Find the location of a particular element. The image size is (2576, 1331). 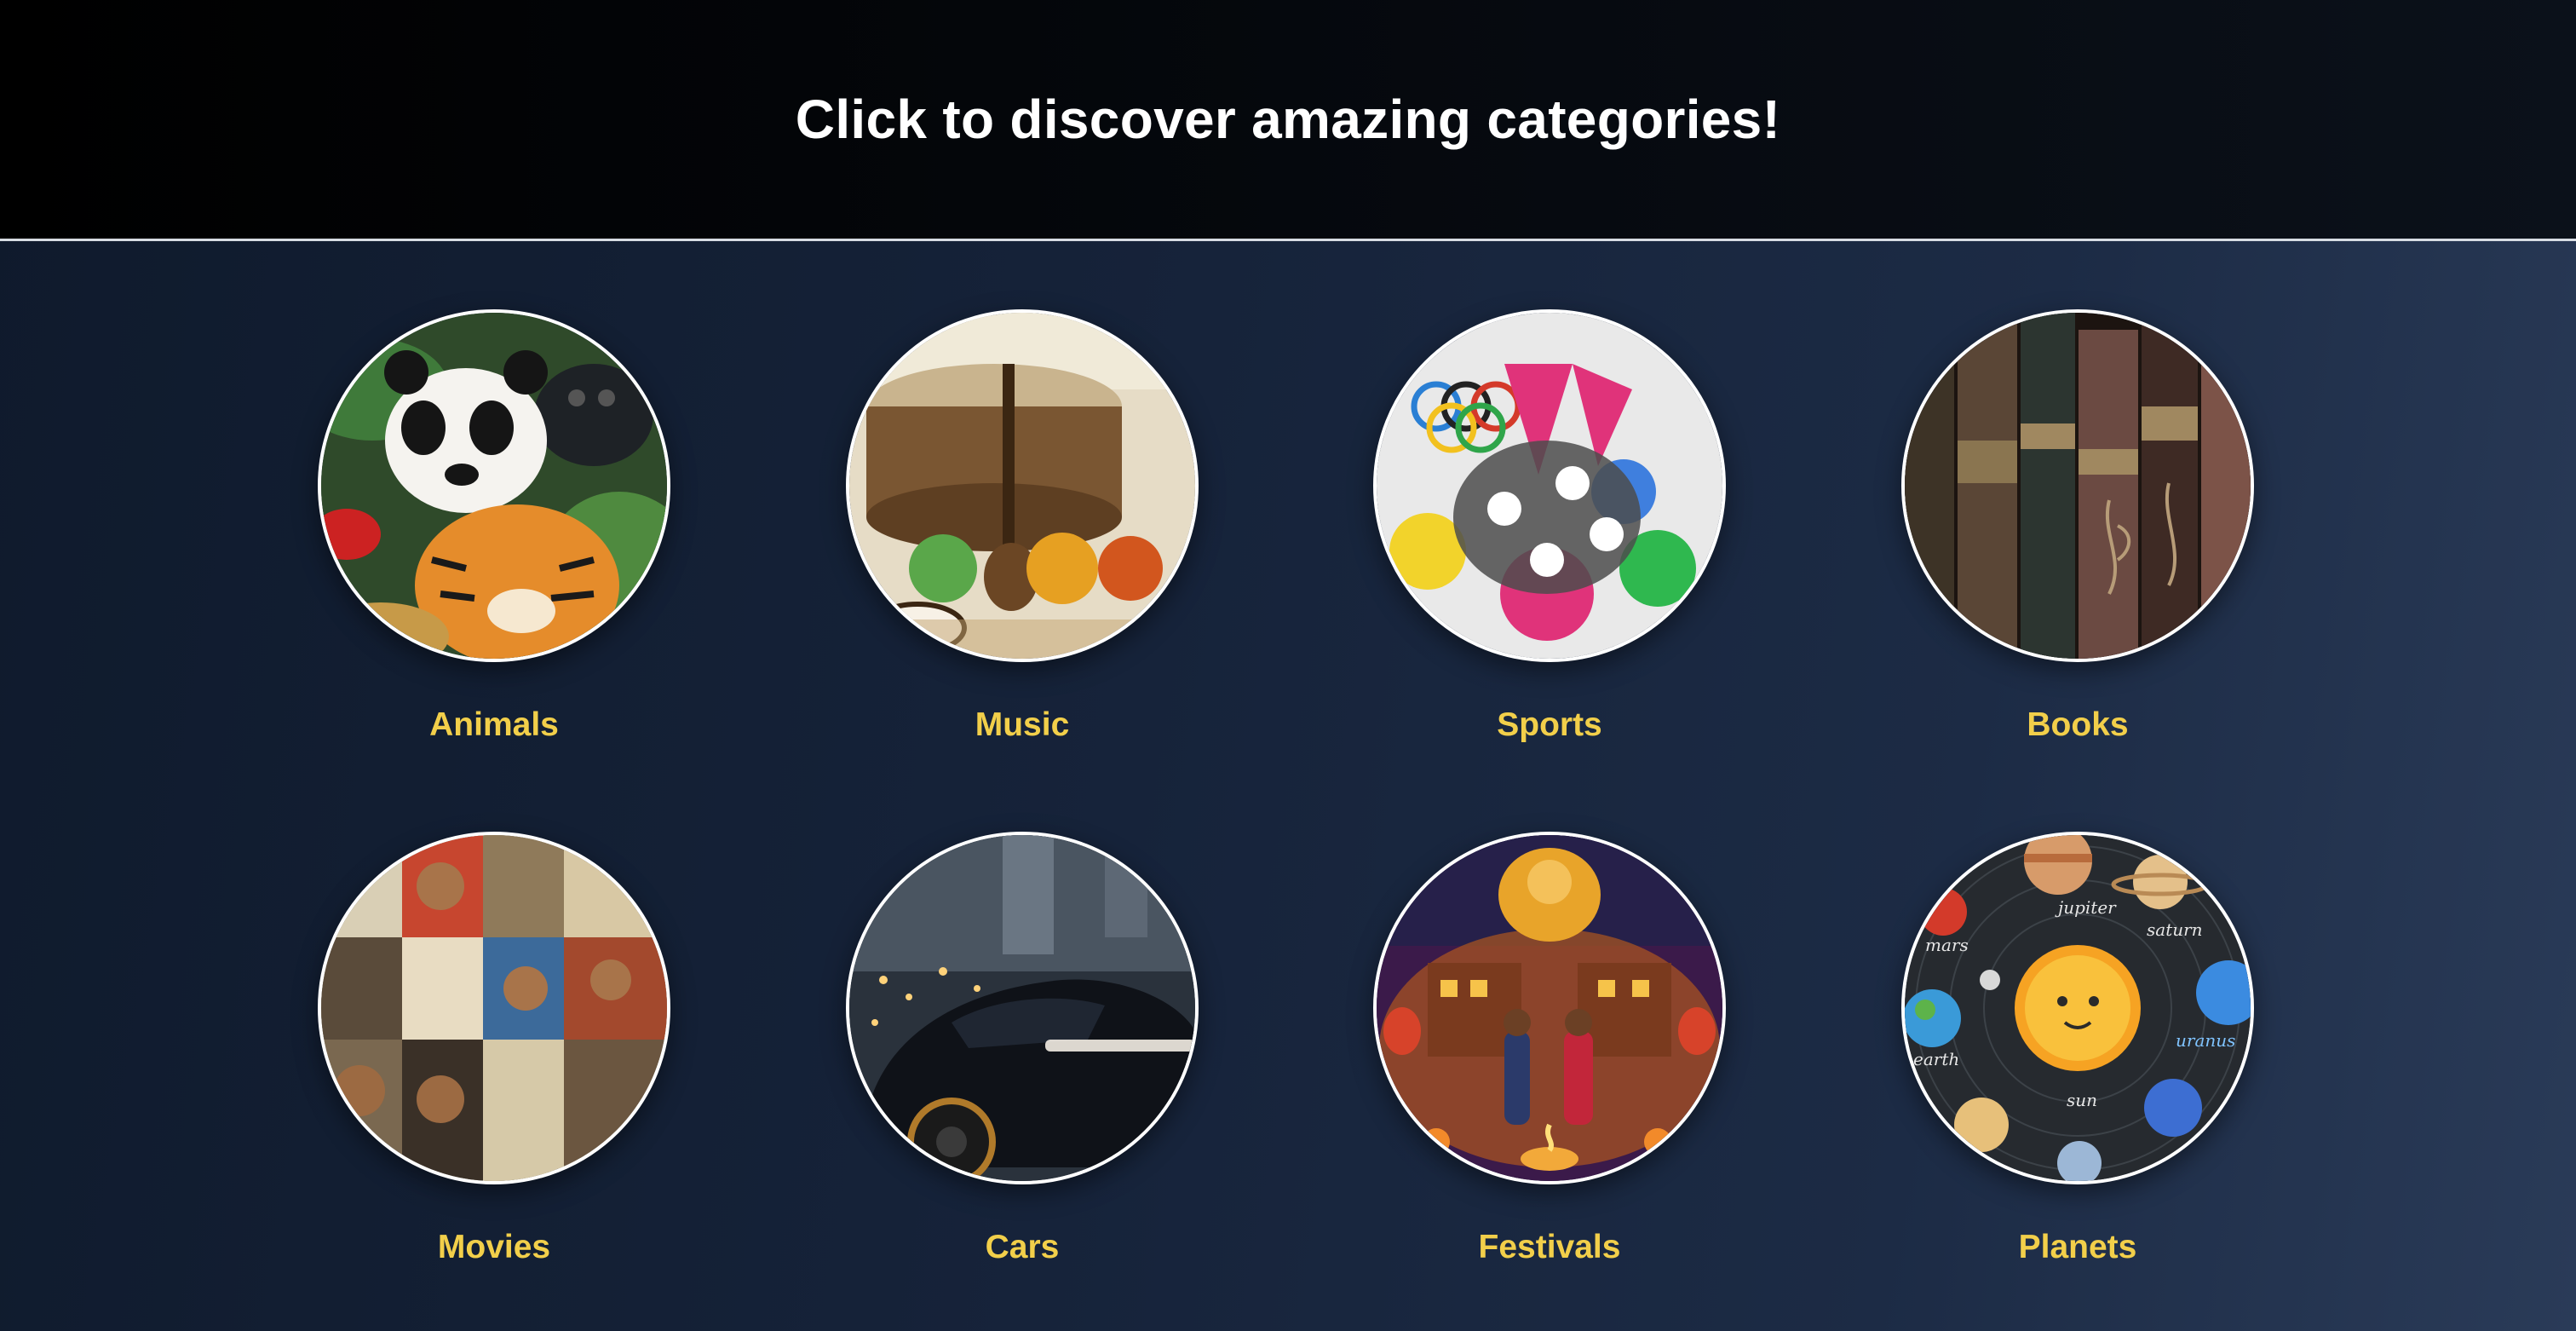

sports-image is located at coordinates (1550, 486).